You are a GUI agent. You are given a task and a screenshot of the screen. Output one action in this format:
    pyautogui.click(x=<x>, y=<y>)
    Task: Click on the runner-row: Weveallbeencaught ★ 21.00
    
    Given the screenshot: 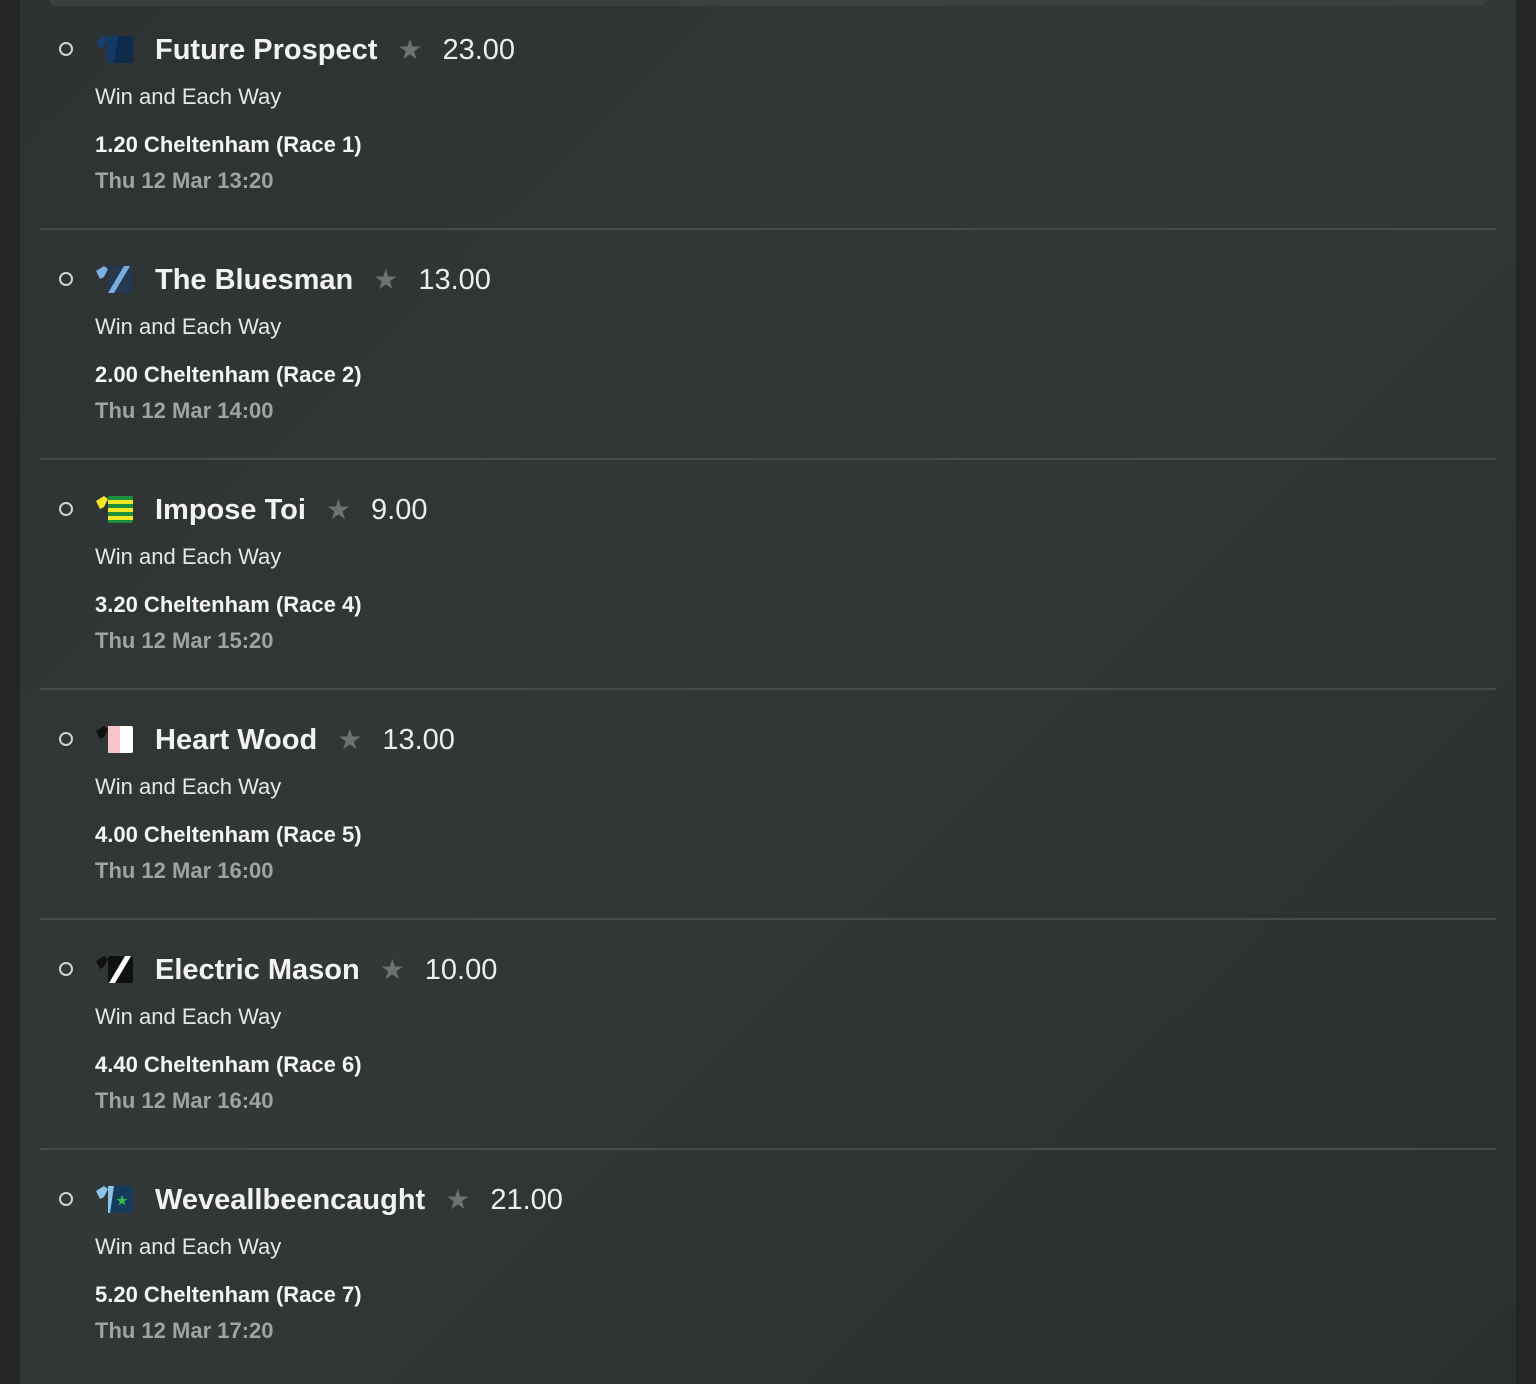 What is the action you would take?
    pyautogui.click(x=359, y=1200)
    